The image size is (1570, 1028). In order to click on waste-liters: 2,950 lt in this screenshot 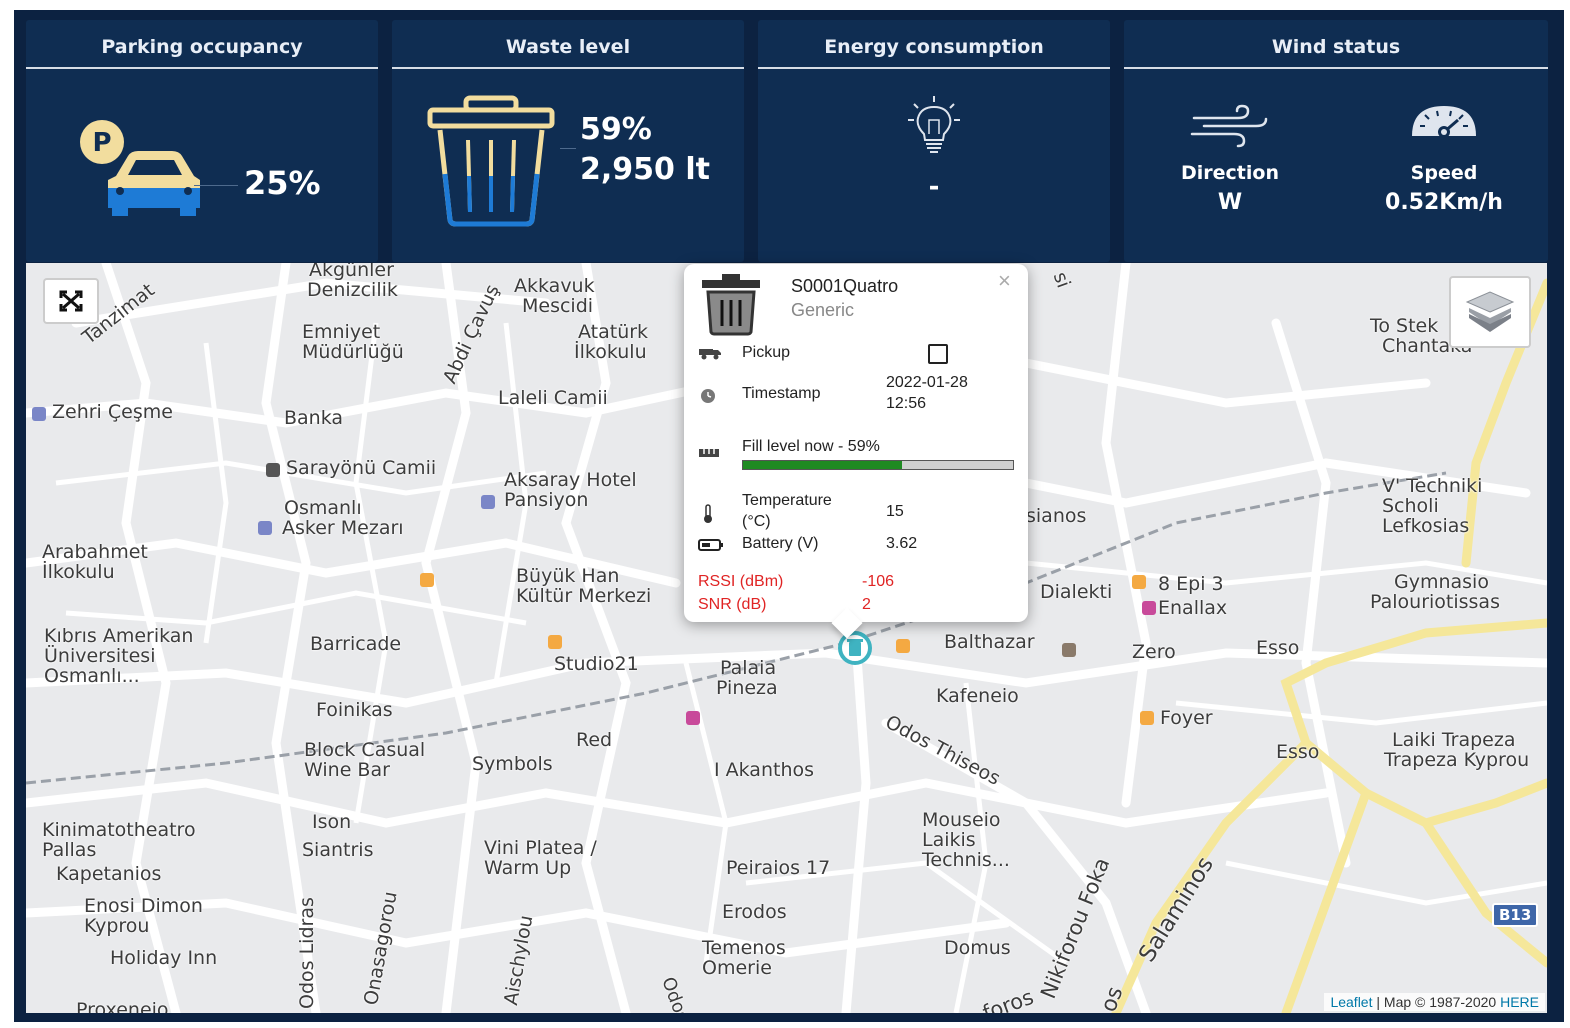, I will do `click(645, 169)`.